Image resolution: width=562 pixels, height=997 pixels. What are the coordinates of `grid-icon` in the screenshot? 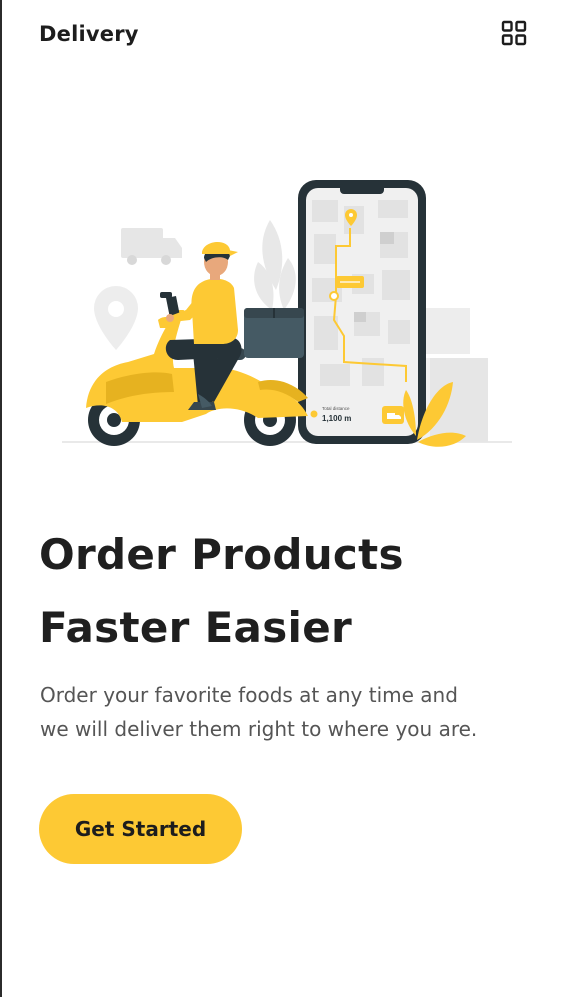 It's located at (514, 33).